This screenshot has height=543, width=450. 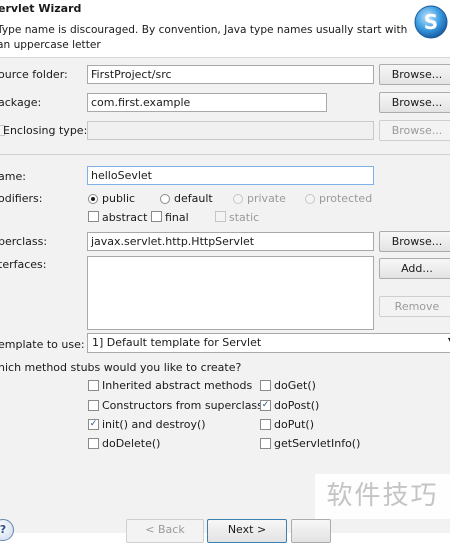 I want to click on dodelete-checkbox, so click(x=93, y=443).